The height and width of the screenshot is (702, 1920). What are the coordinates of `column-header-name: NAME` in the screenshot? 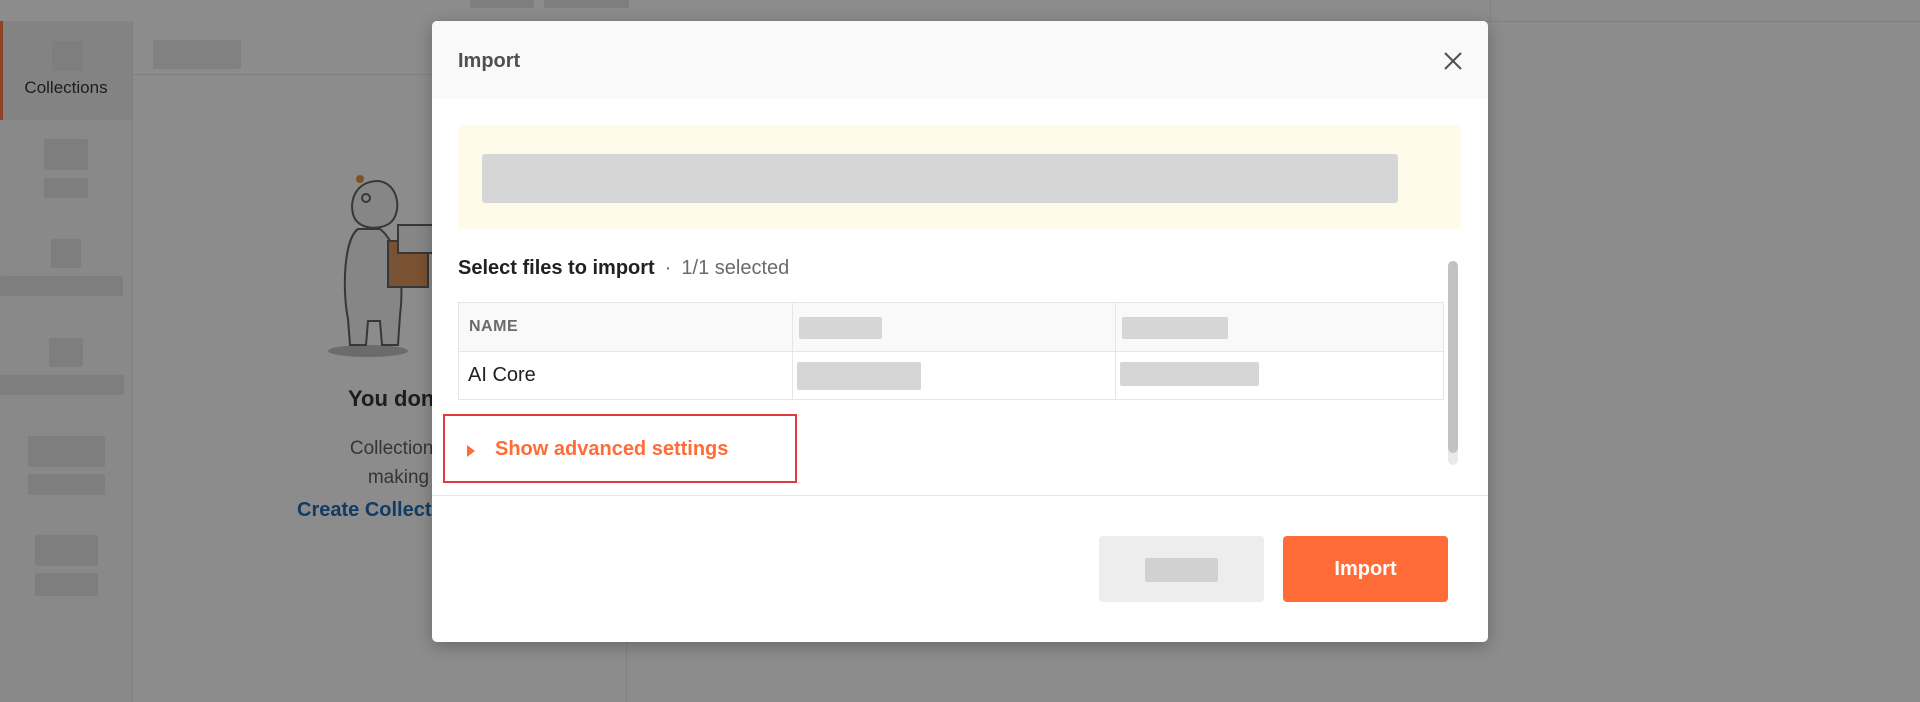 It's located at (625, 327).